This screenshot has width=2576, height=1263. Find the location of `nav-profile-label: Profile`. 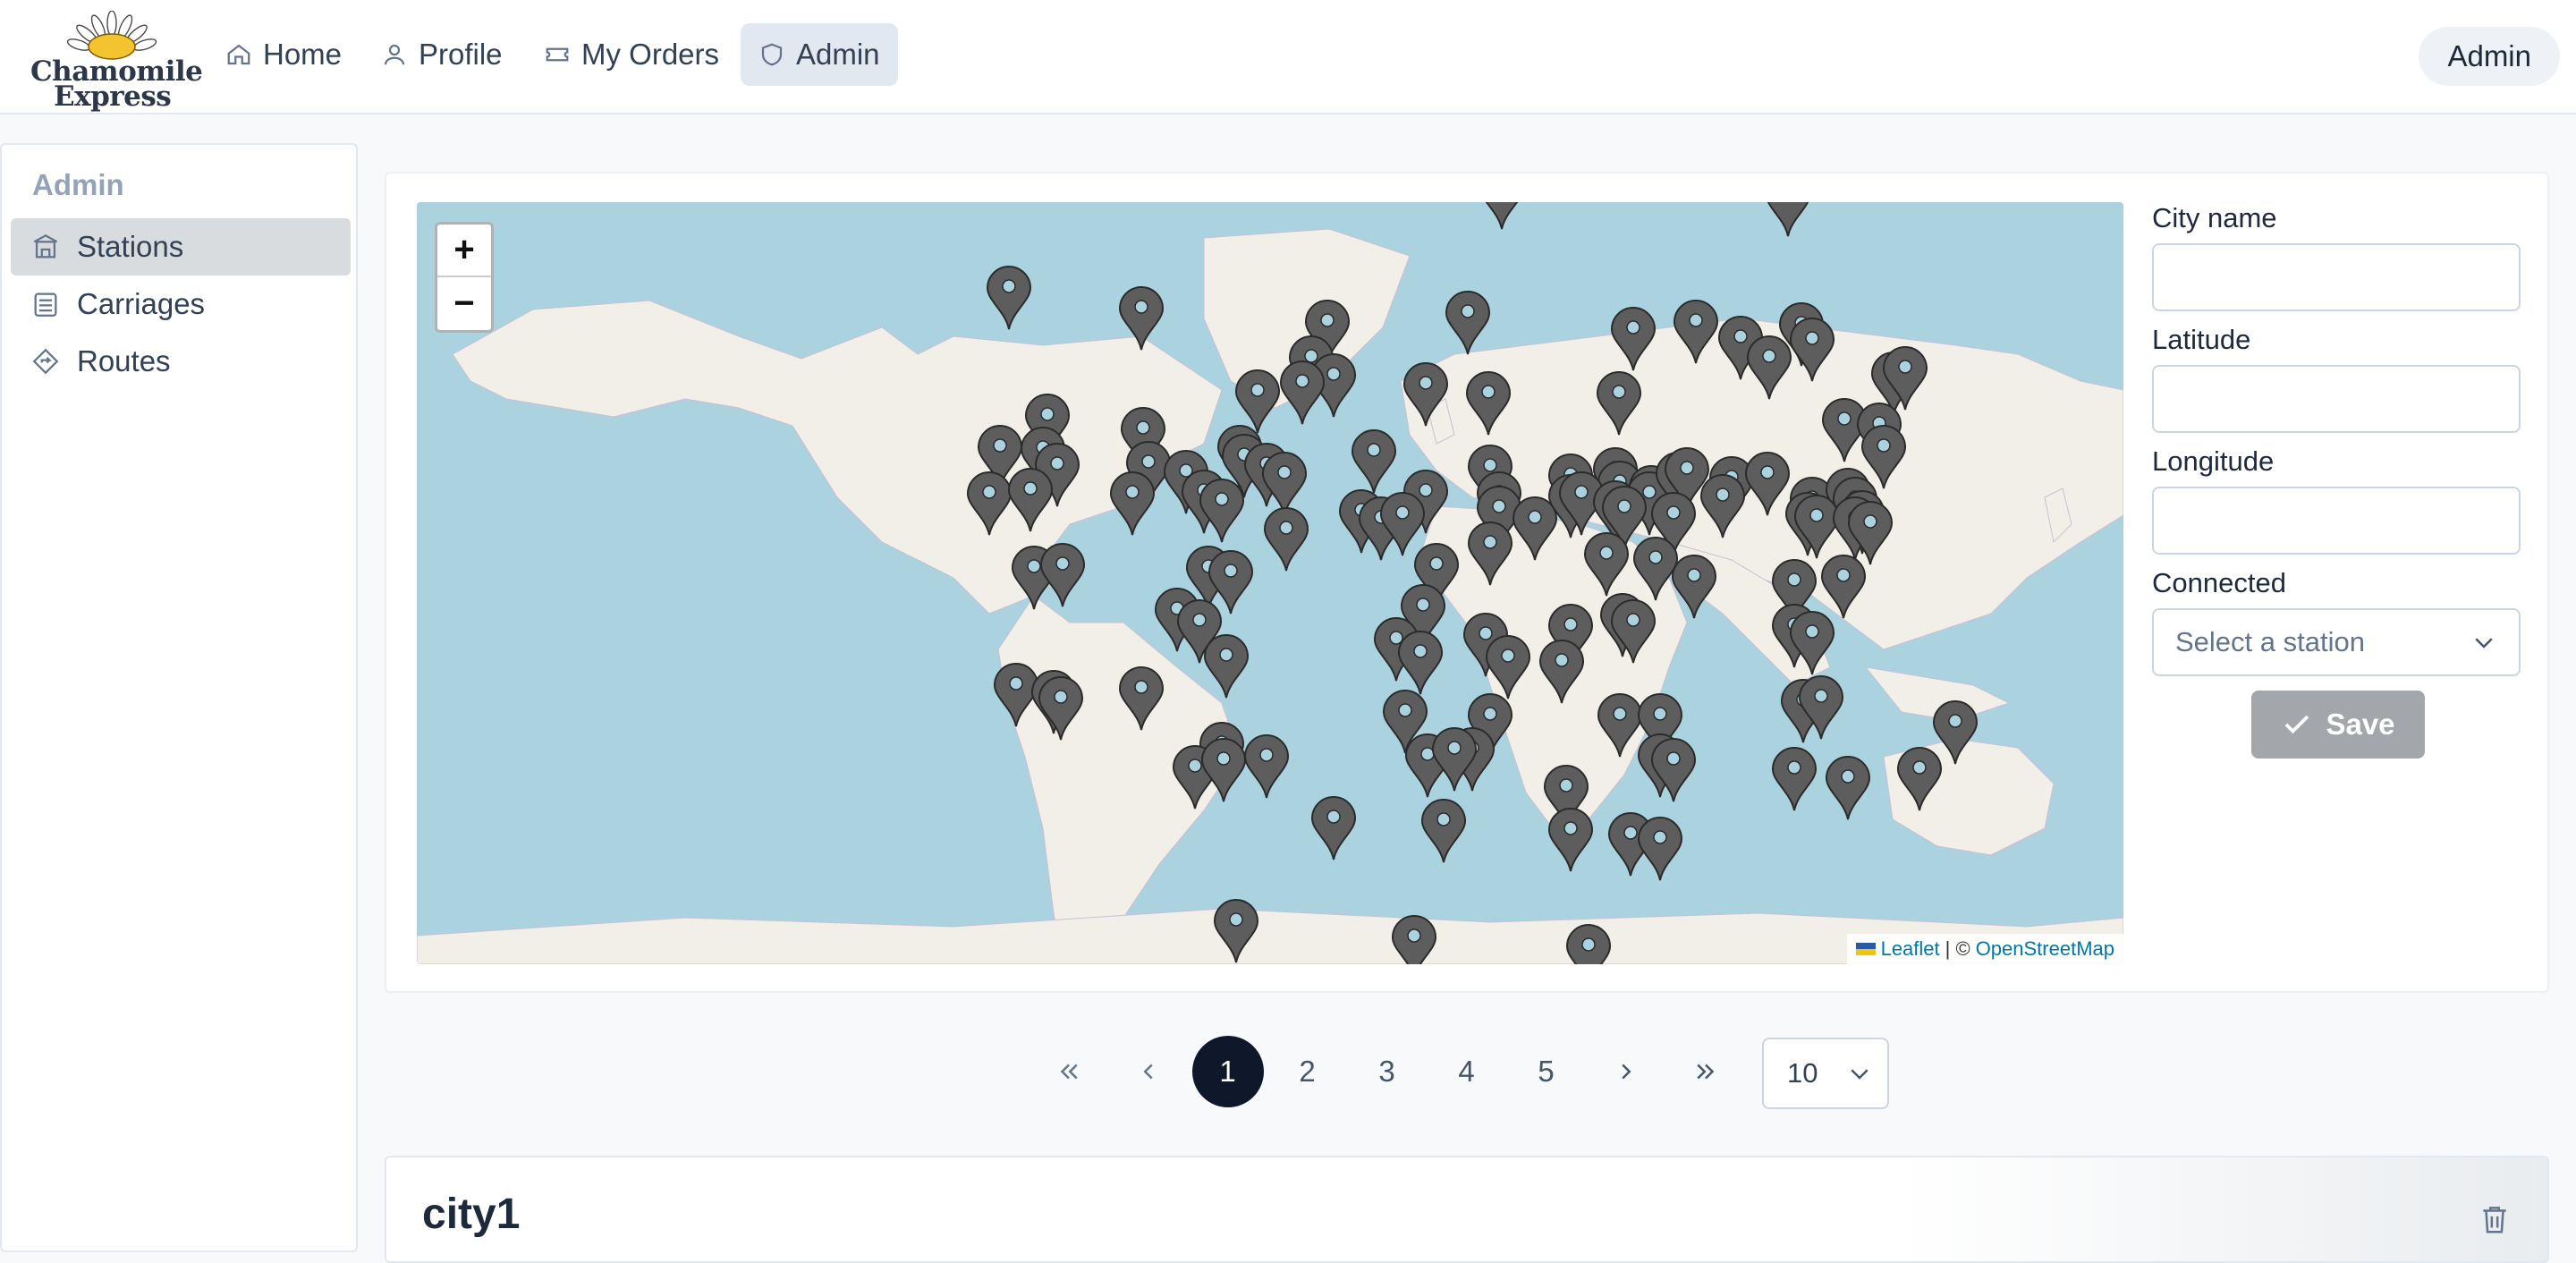

nav-profile-label: Profile is located at coordinates (461, 54).